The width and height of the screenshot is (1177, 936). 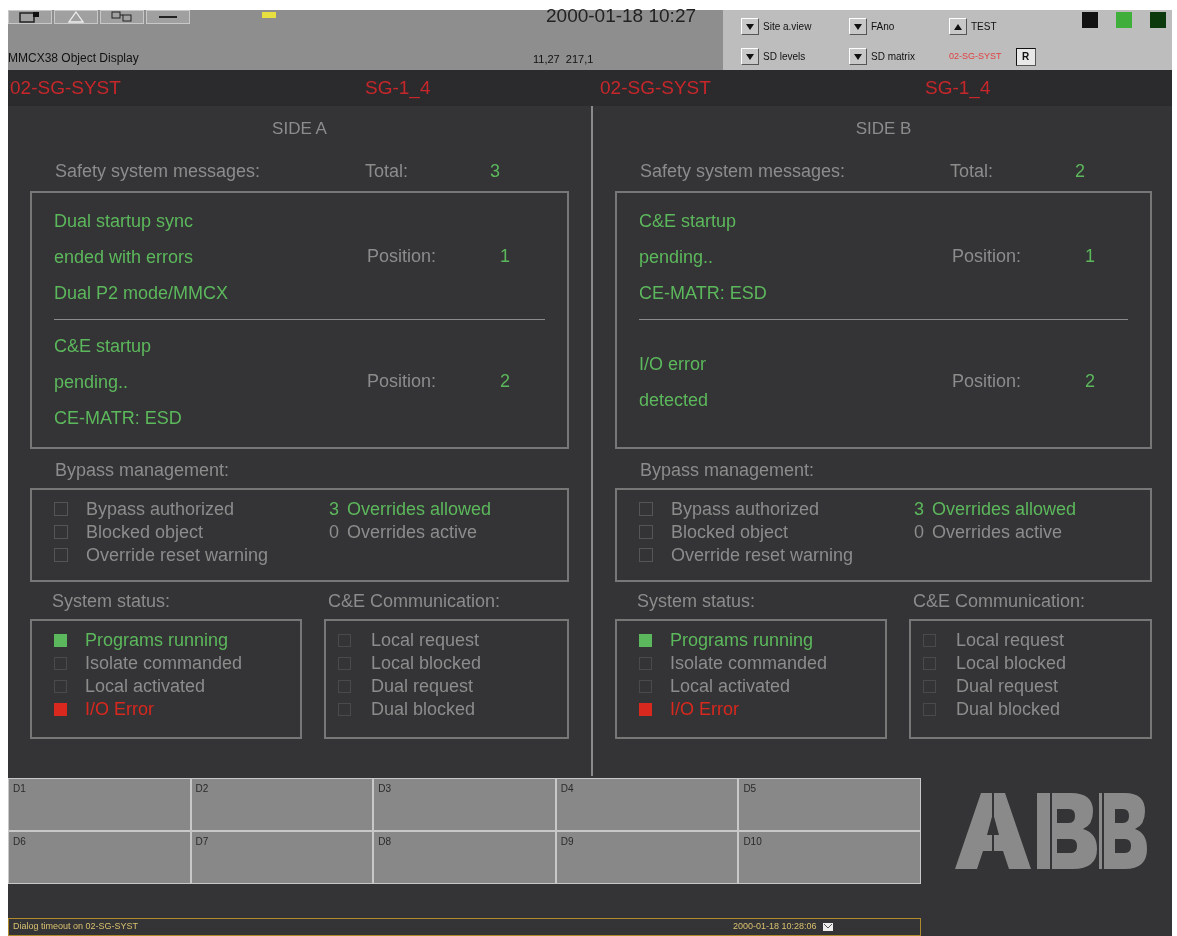 What do you see at coordinates (795, 27) in the screenshot?
I see `dropdown-button: Site a.view` at bounding box center [795, 27].